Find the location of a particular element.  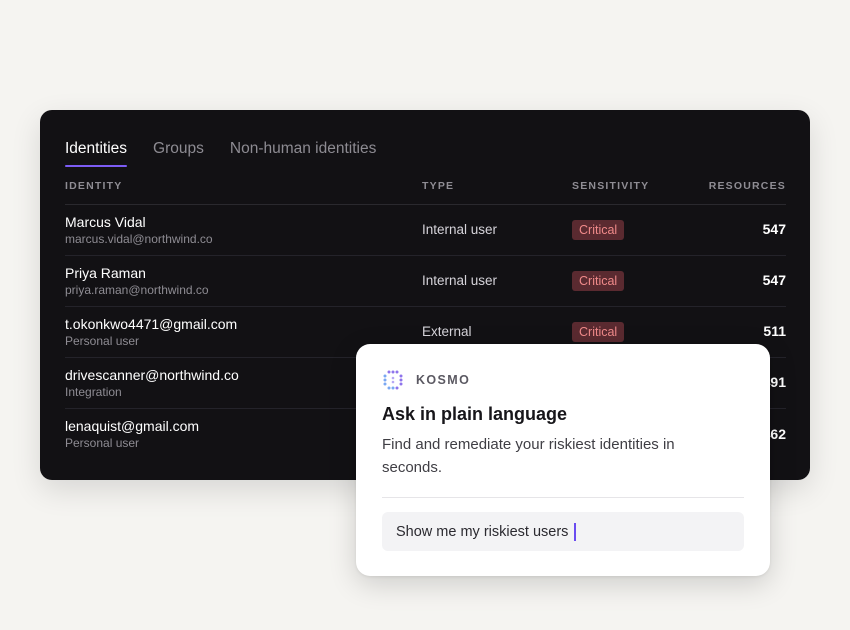

kosmo-brand: KOSMO is located at coordinates (563, 380).